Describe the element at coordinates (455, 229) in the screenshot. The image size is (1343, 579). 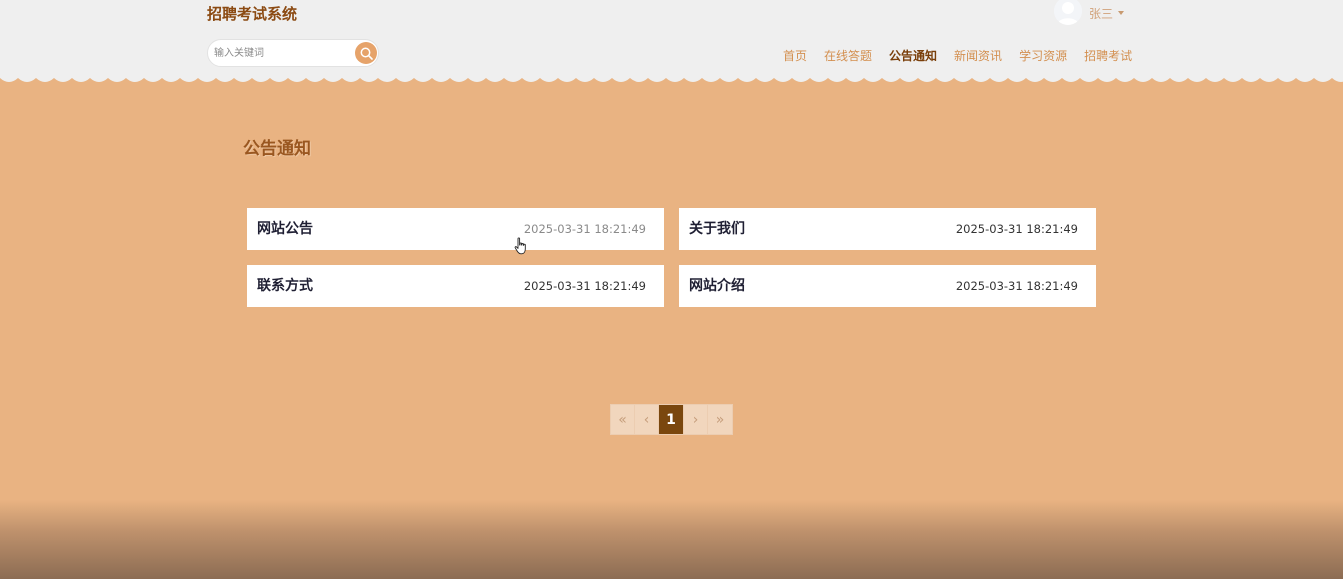
I see `notice-item: 网站公告 2025-03-31 18:21:49` at that location.